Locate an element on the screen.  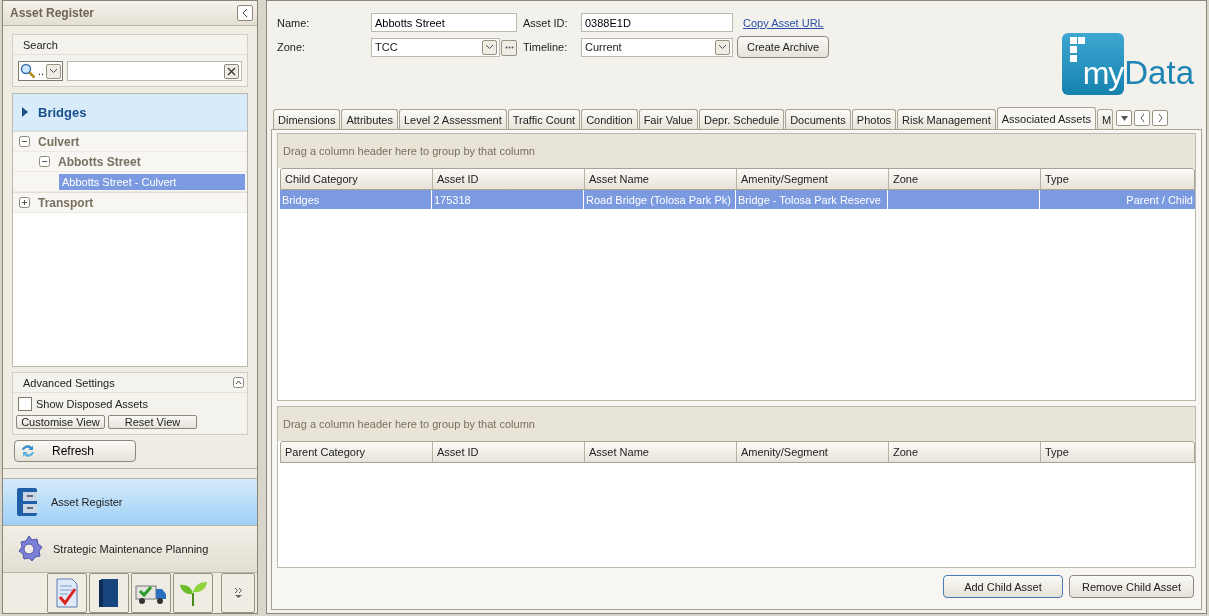
checklist-icon is located at coordinates (67, 593).